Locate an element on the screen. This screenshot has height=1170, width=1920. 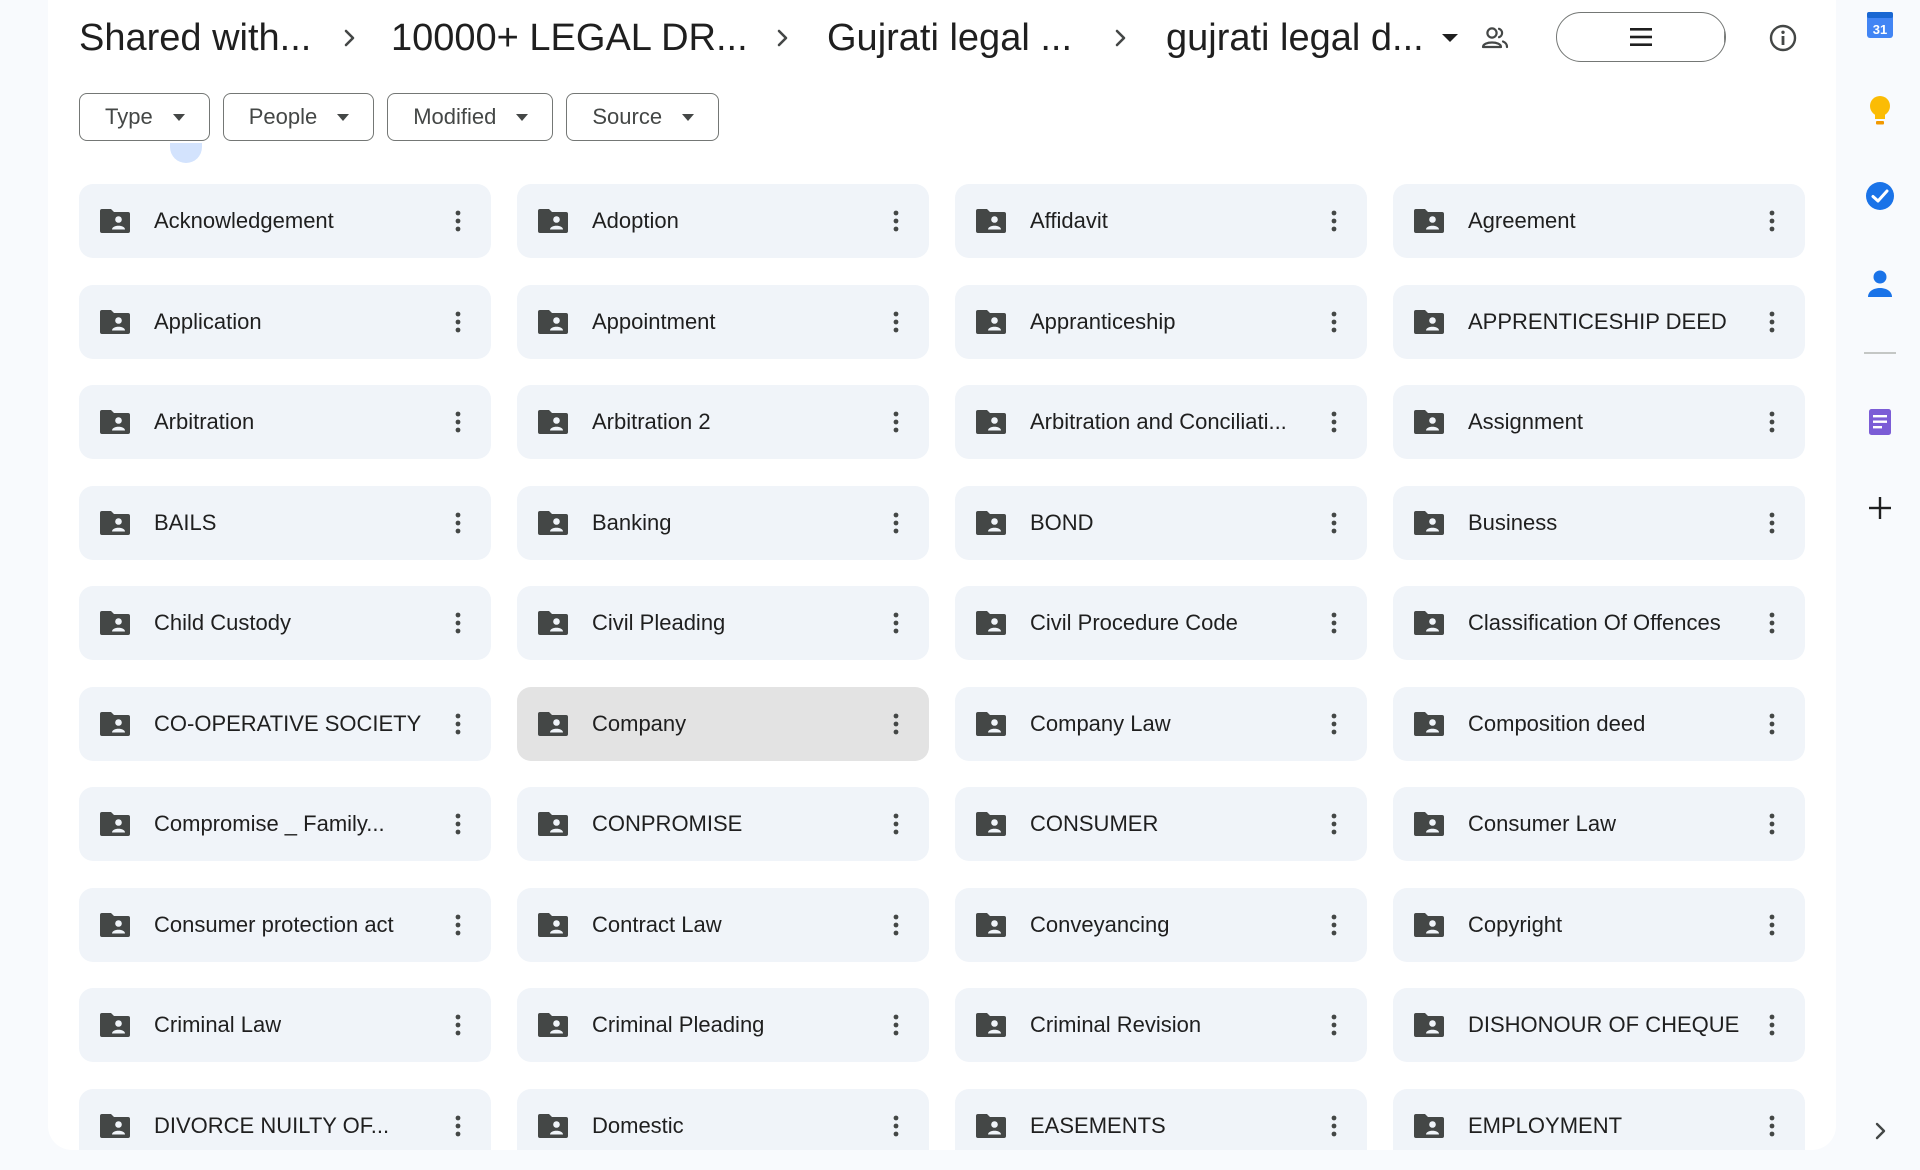
folder-tile: Adoption is located at coordinates (723, 221).